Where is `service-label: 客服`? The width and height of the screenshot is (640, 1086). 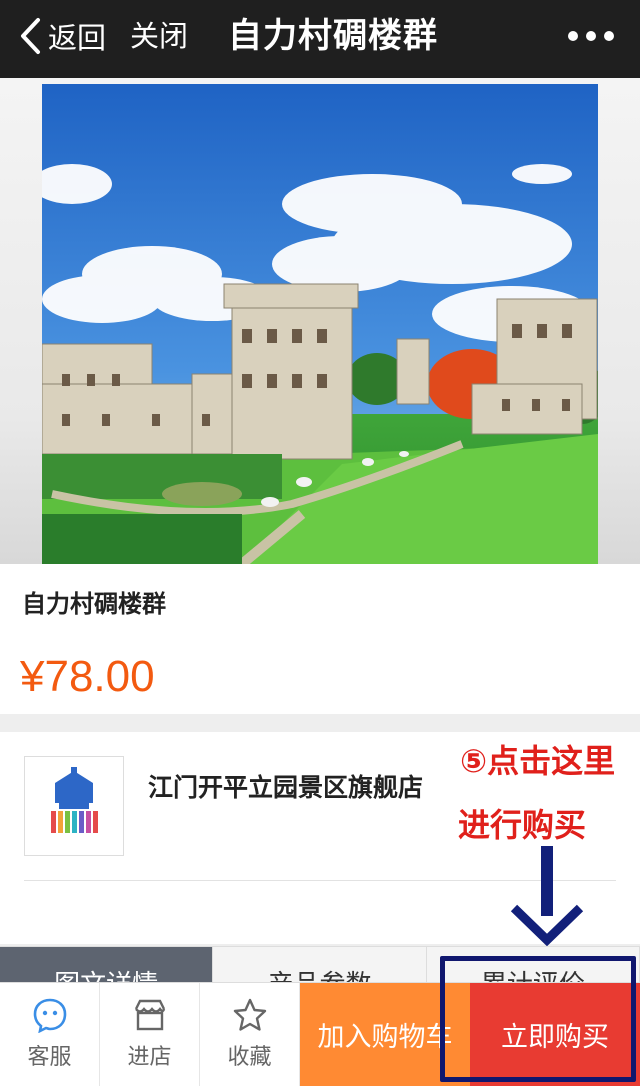 service-label: 客服 is located at coordinates (49, 1057).